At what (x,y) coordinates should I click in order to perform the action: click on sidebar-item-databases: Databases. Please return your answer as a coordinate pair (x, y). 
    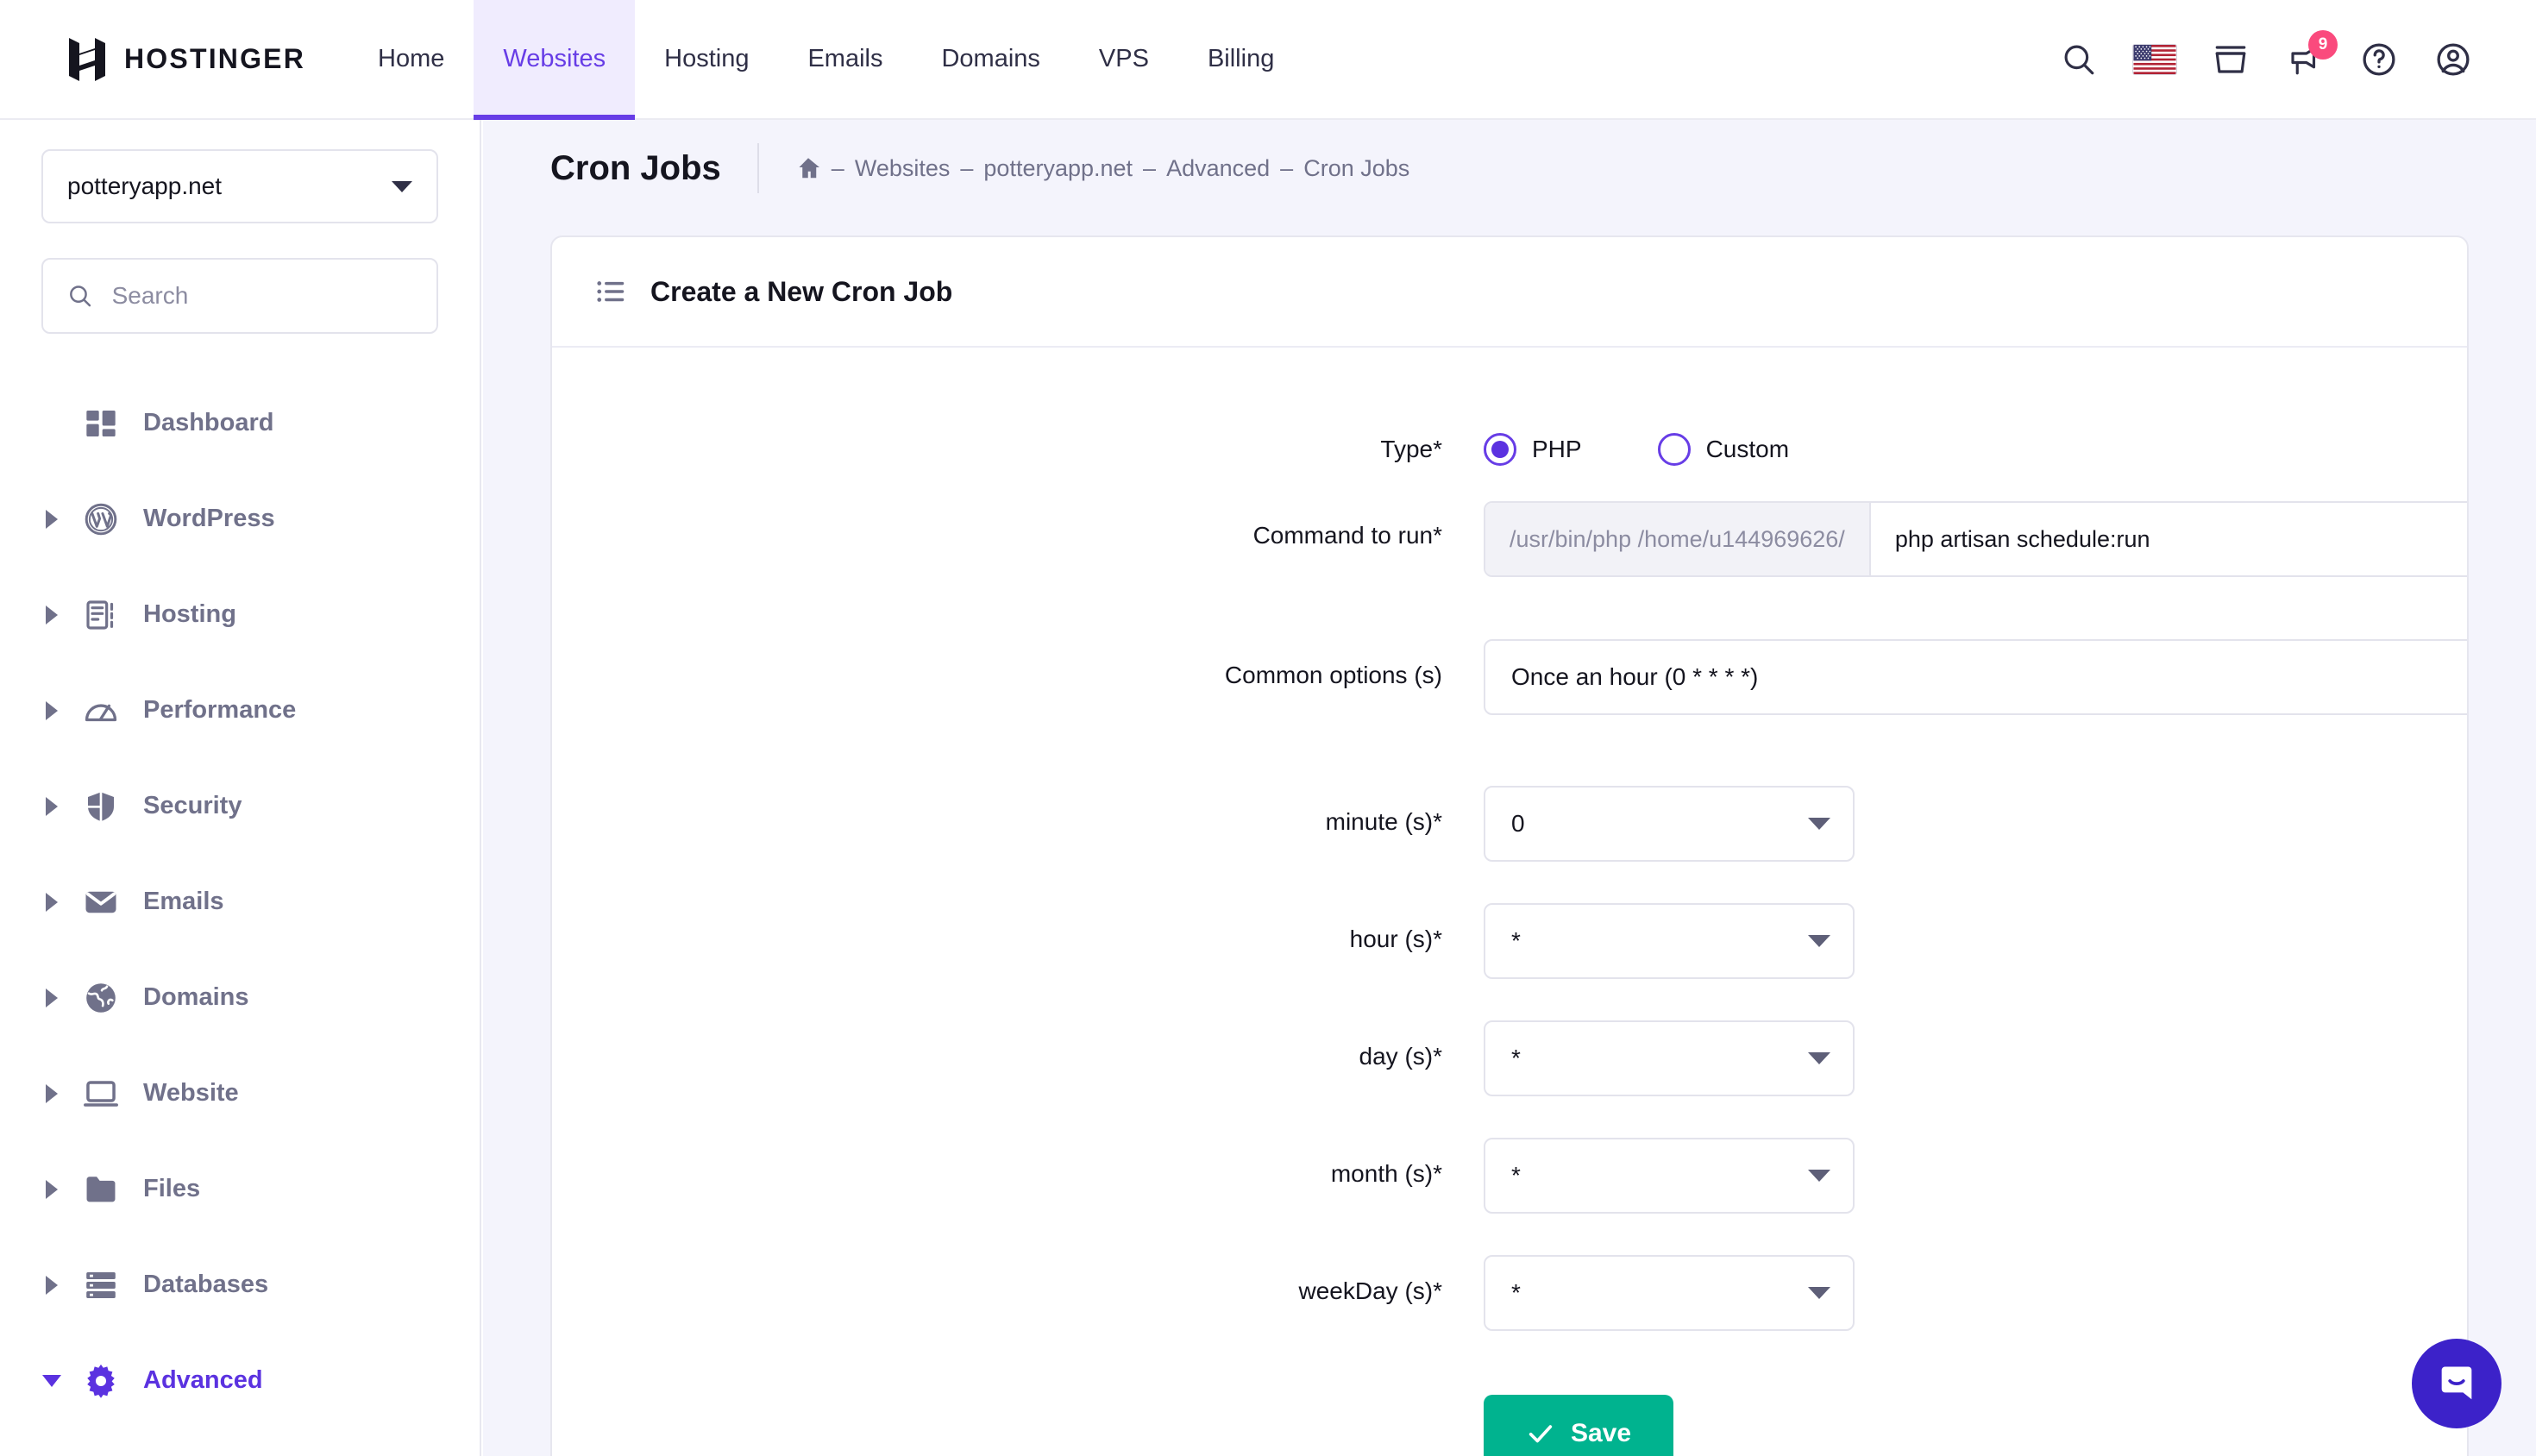
    Looking at the image, I should click on (239, 1285).